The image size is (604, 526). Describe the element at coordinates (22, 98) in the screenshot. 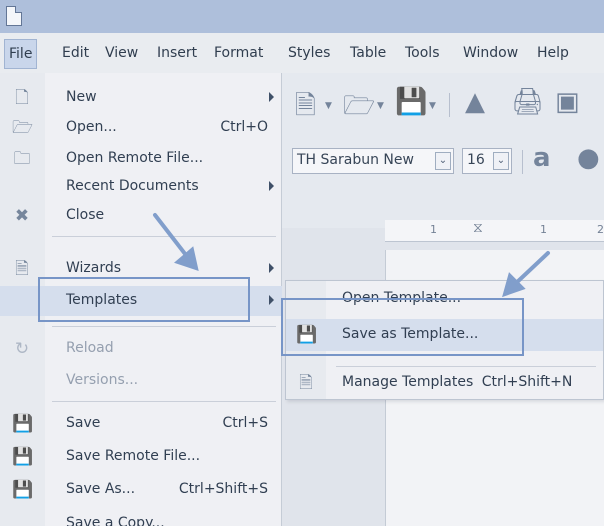

I see `new-document-icon: 🗋` at that location.